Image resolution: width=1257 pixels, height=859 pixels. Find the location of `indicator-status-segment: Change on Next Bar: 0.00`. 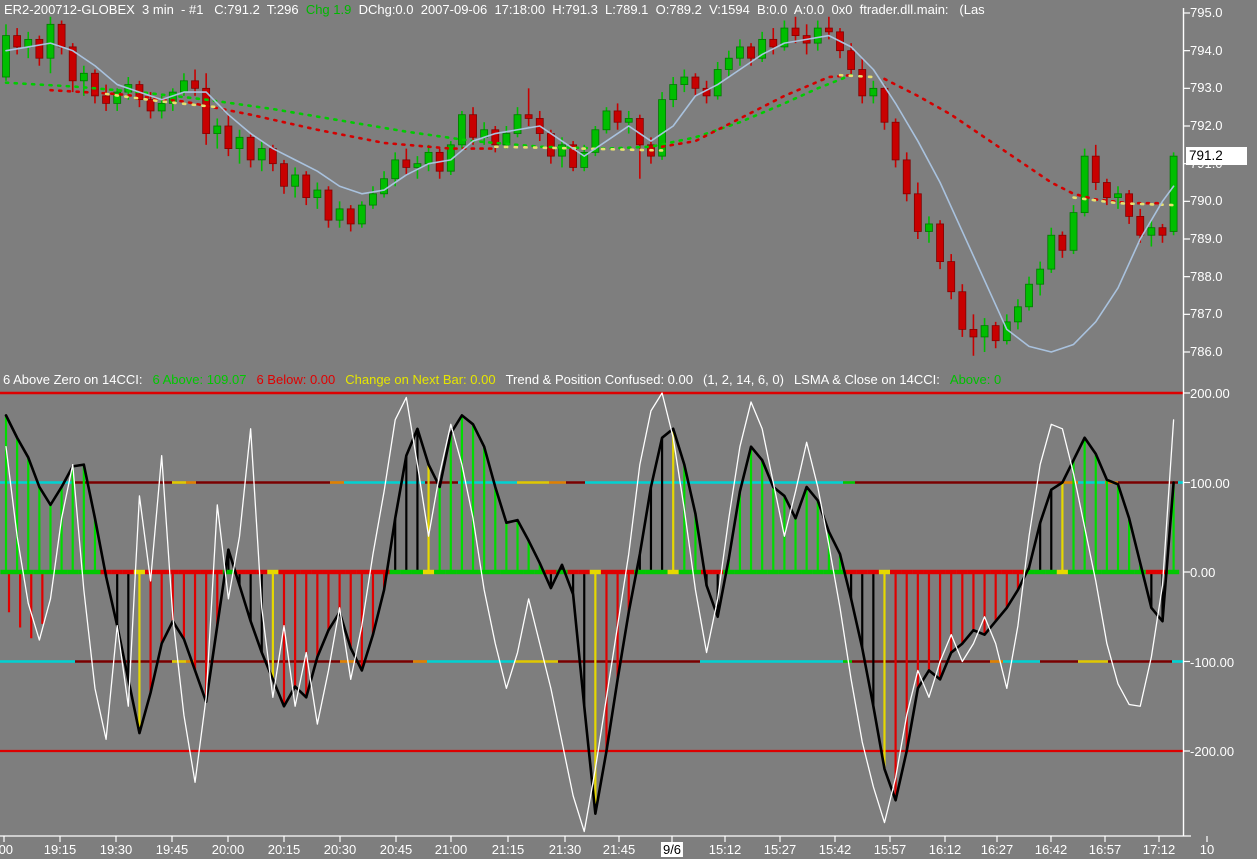

indicator-status-segment: Change on Next Bar: 0.00 is located at coordinates (420, 379).